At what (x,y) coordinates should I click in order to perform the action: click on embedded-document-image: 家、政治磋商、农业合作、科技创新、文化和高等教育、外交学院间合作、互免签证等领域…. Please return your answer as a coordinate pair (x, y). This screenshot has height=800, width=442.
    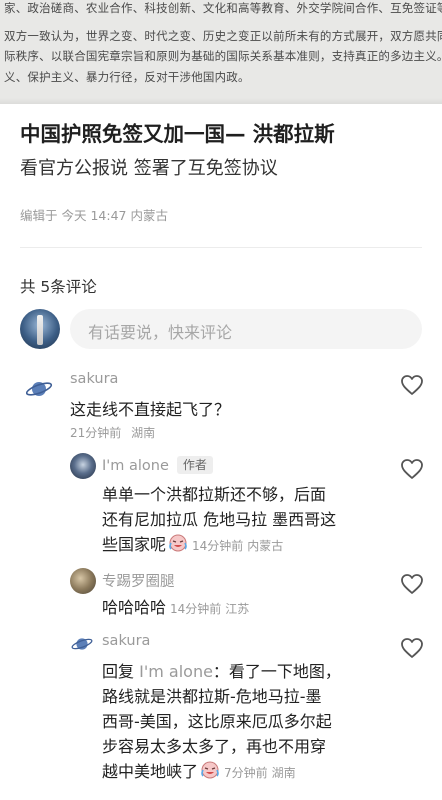
    Looking at the image, I should click on (221, 52).